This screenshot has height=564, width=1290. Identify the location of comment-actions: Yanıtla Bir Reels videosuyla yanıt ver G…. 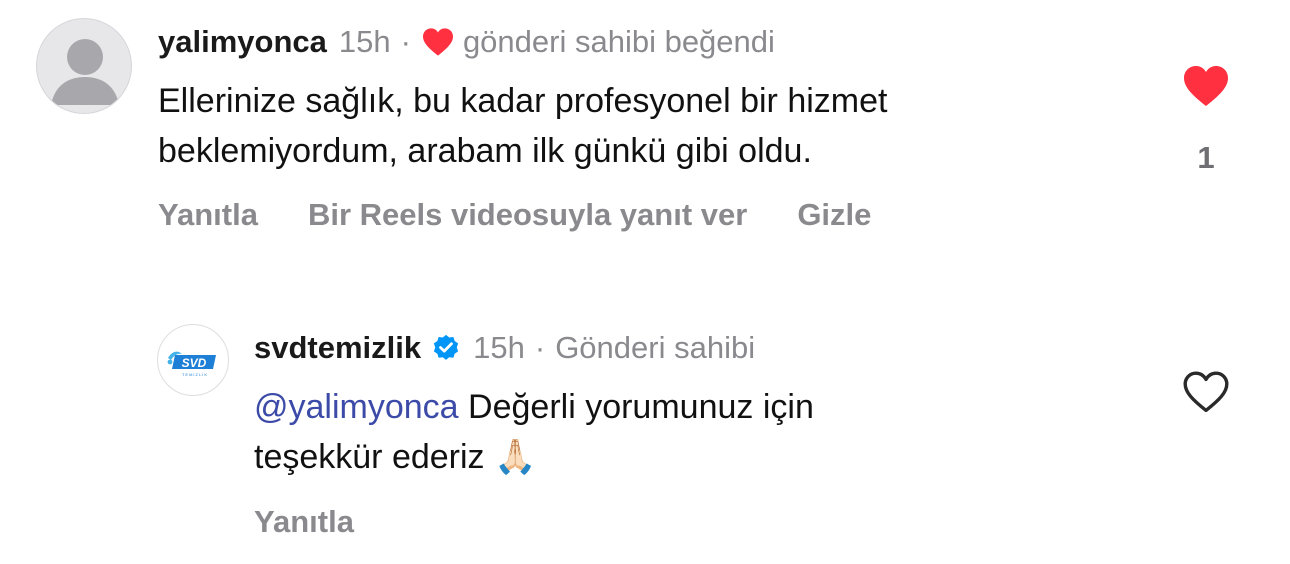
(539, 215).